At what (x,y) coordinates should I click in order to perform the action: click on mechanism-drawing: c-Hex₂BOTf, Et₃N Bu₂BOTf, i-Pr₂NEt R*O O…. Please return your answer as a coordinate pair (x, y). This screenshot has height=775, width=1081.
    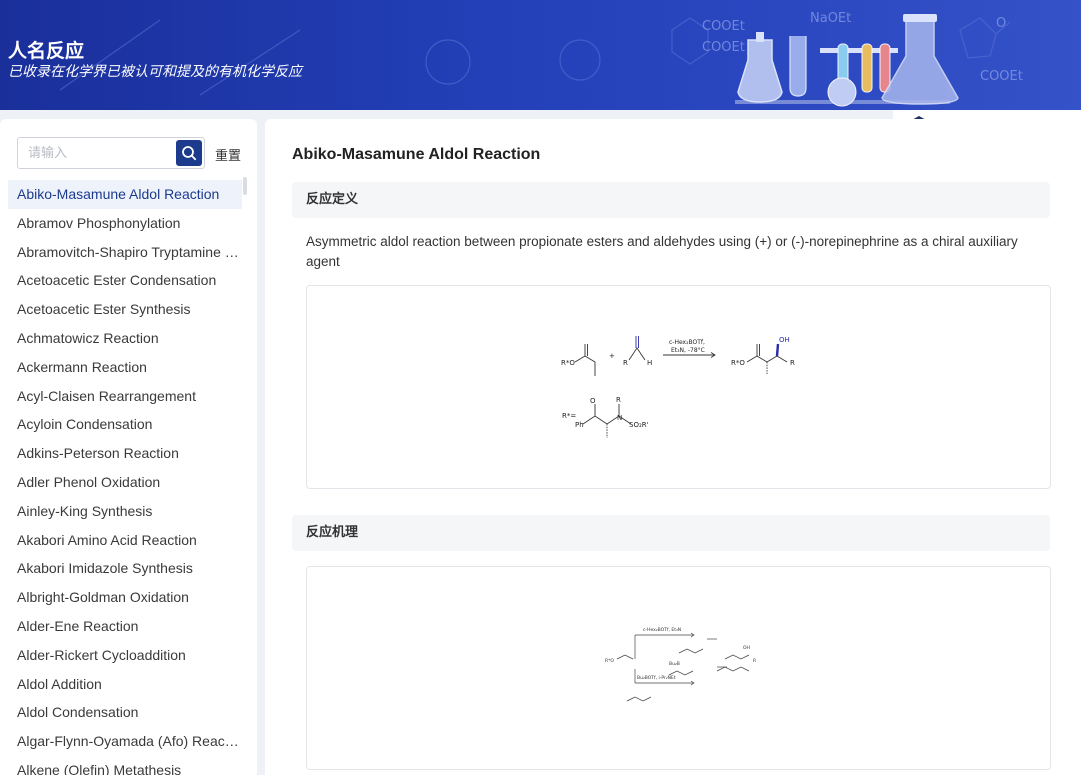
    Looking at the image, I should click on (680, 664).